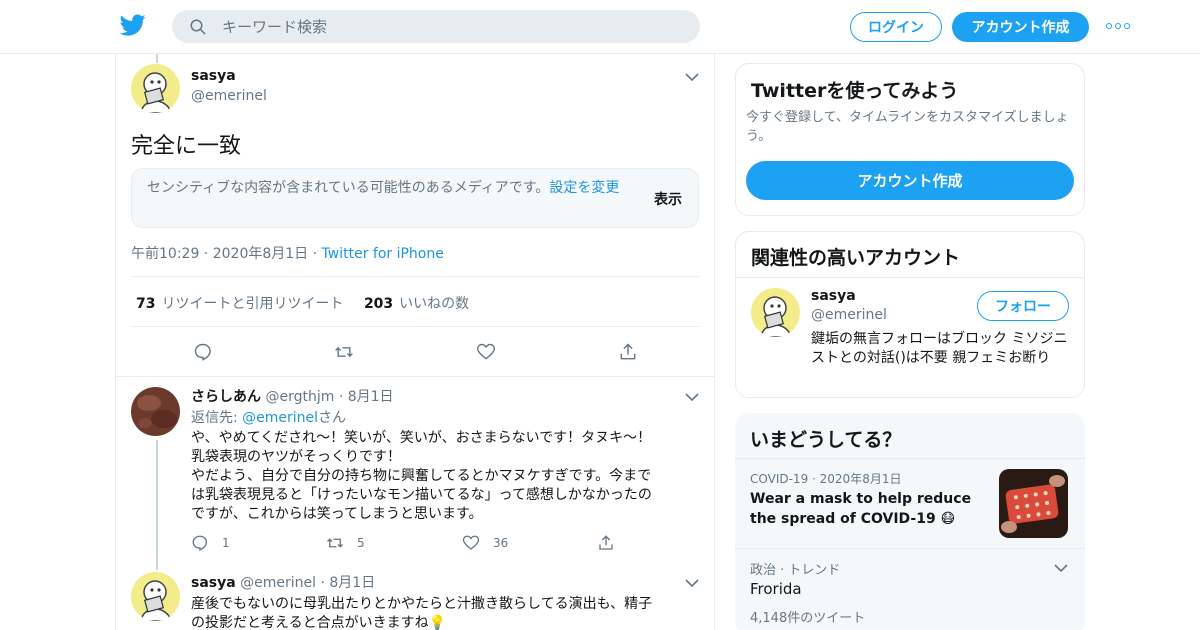  What do you see at coordinates (849, 315) in the screenshot?
I see `related-account-handle: @emerinel` at bounding box center [849, 315].